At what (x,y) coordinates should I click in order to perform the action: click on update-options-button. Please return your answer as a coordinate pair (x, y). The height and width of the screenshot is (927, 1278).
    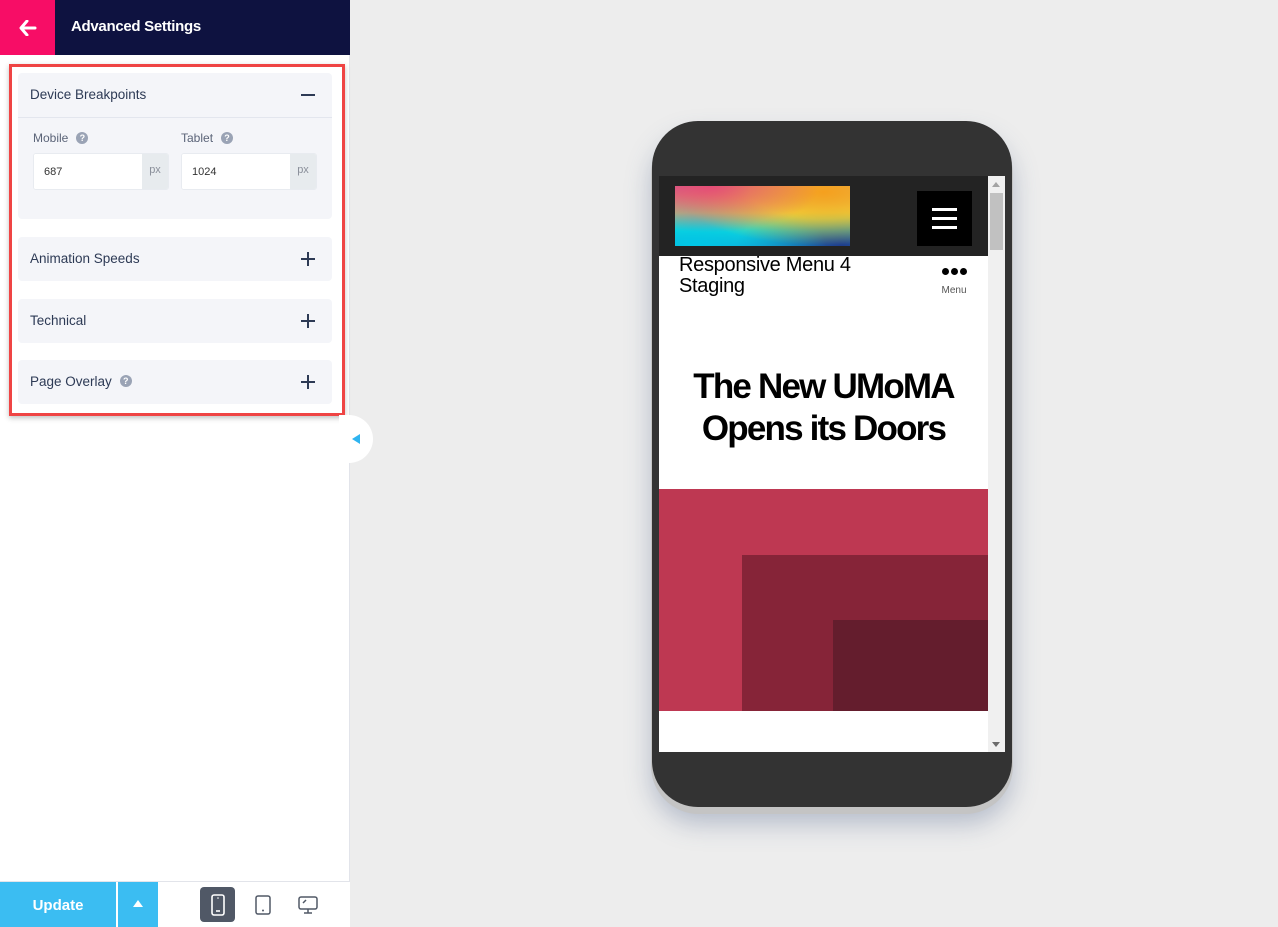
    Looking at the image, I should click on (138, 904).